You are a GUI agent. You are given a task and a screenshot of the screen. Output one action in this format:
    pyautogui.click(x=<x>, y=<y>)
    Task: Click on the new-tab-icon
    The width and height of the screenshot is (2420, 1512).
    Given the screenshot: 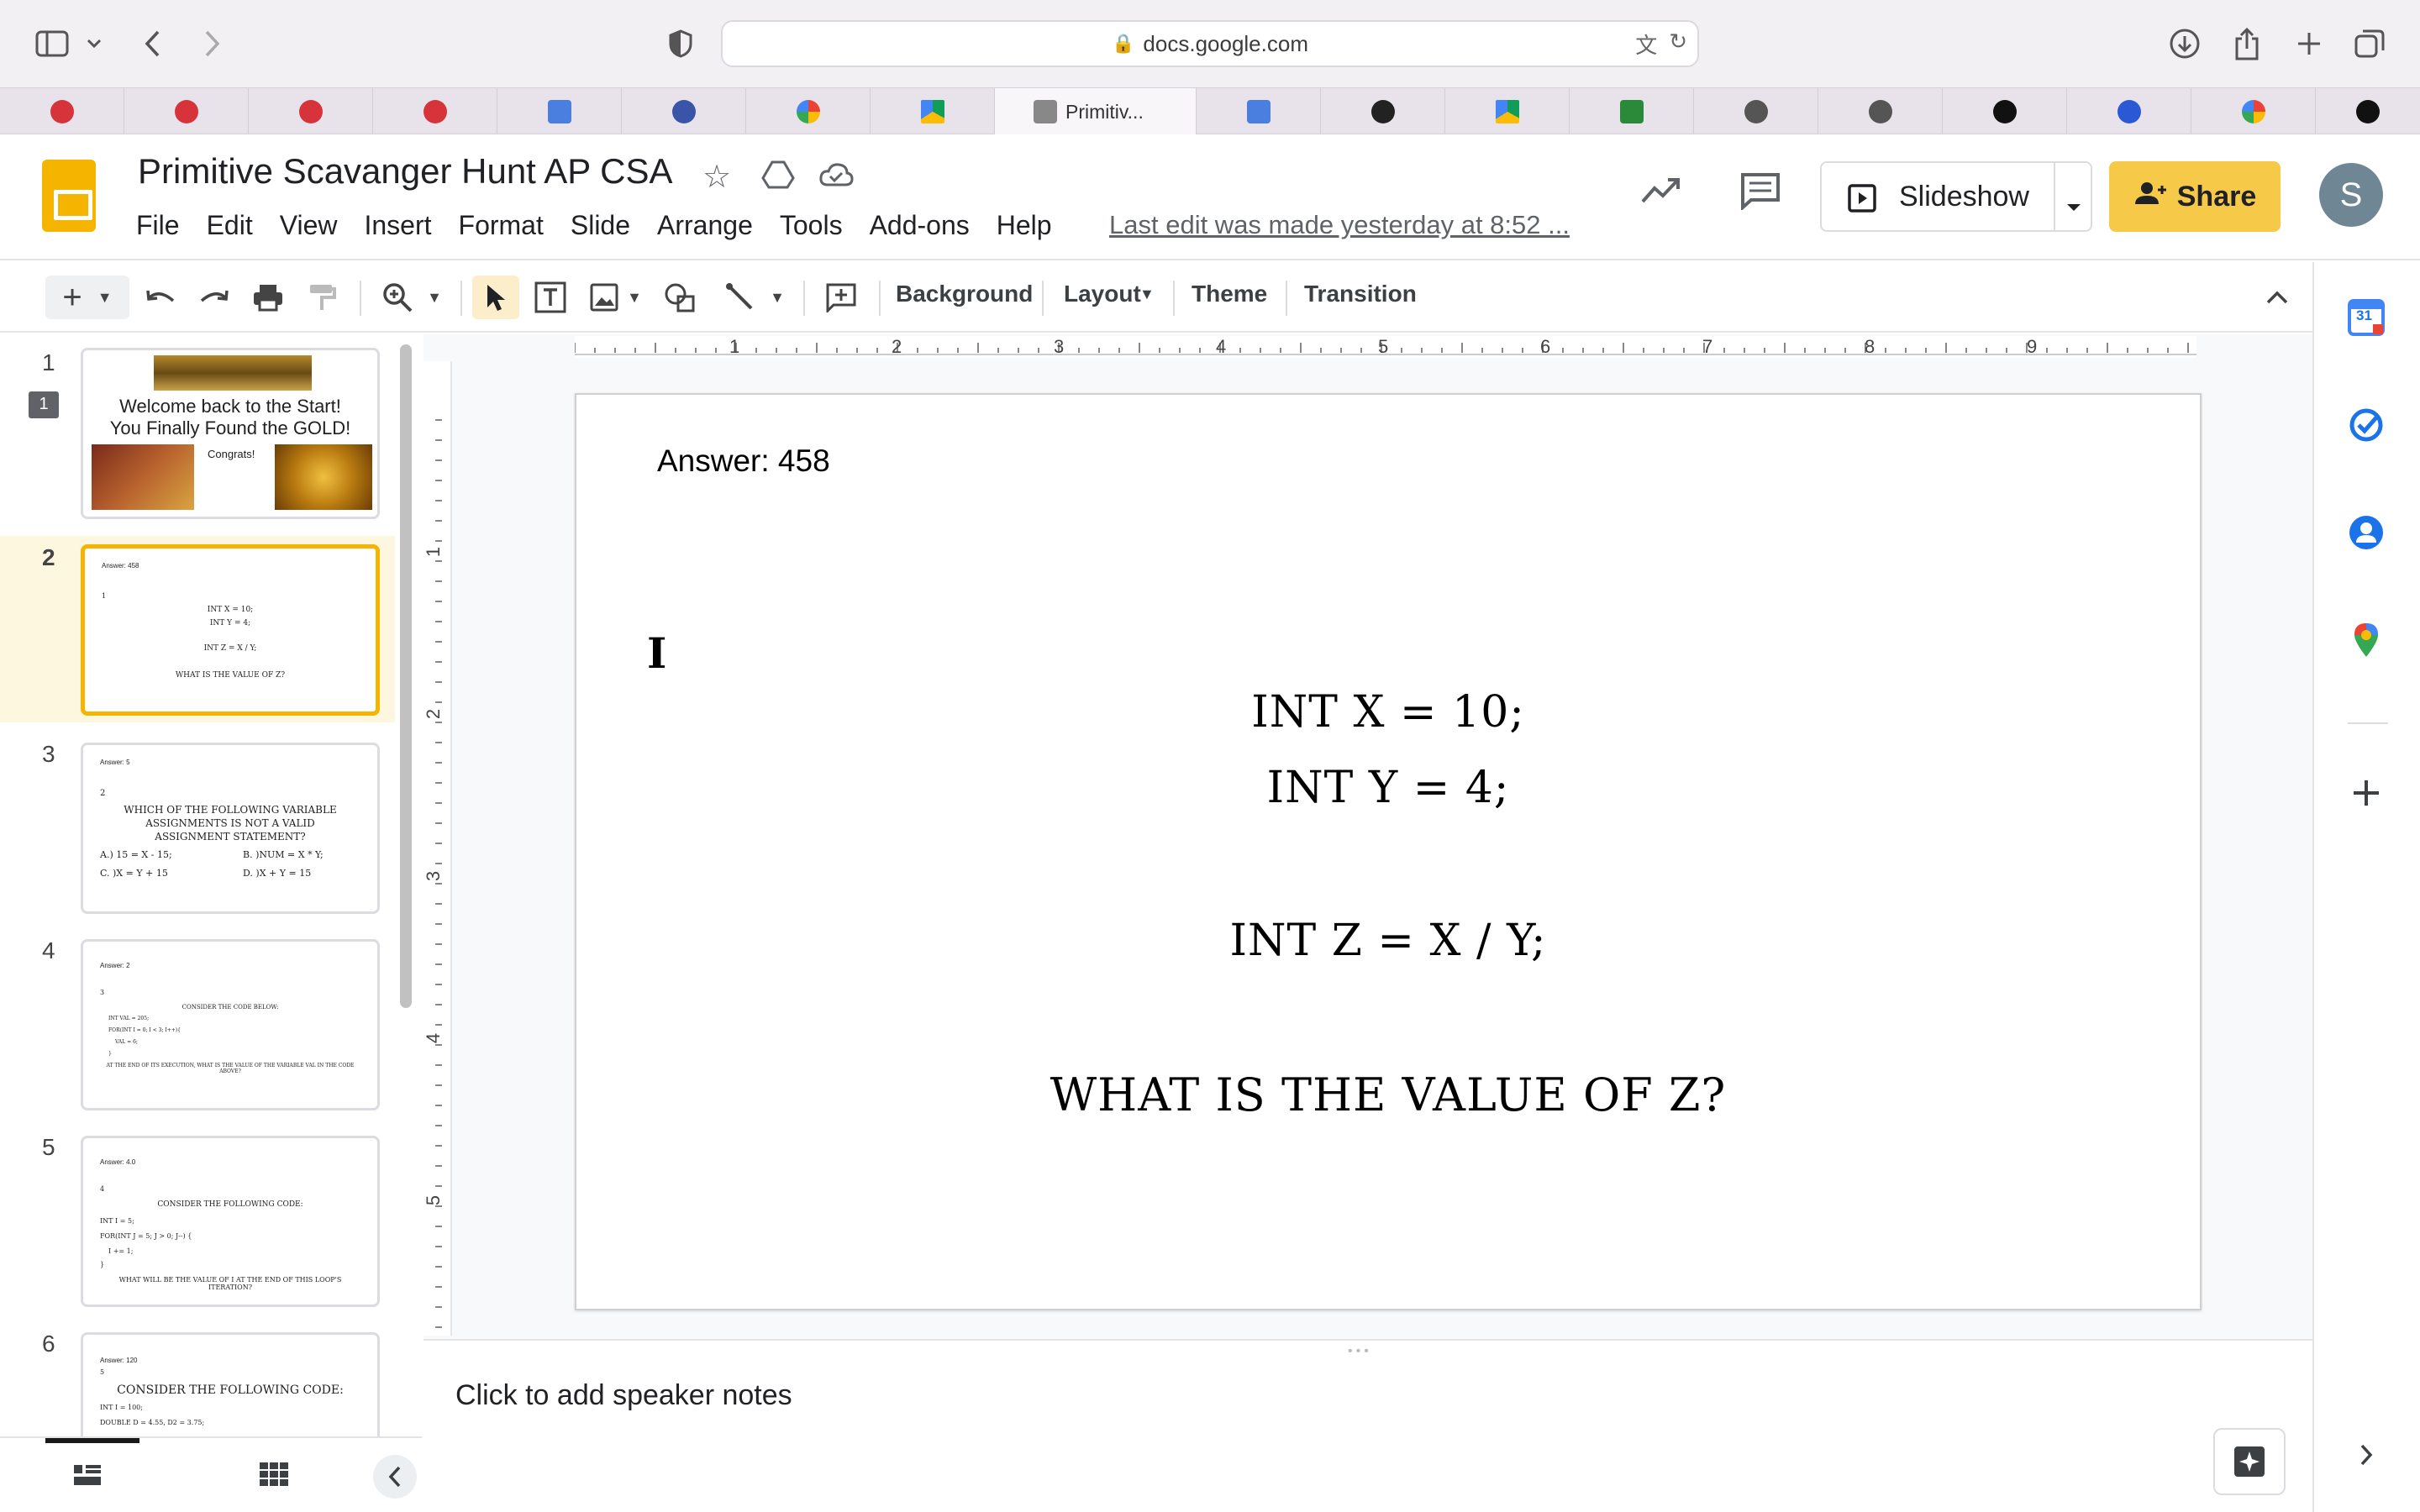 What is the action you would take?
    pyautogui.click(x=2309, y=44)
    